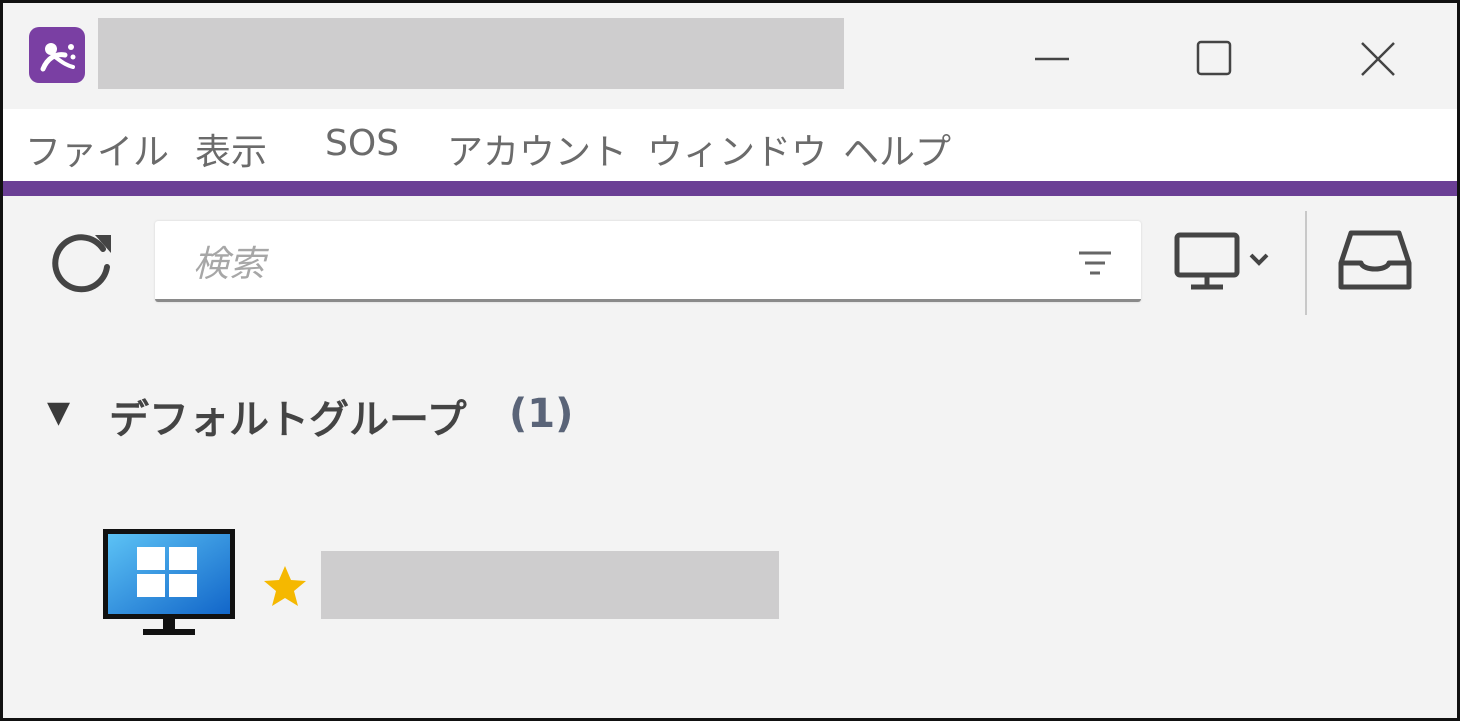 The image size is (1460, 721). I want to click on inbox-button, so click(1375, 261).